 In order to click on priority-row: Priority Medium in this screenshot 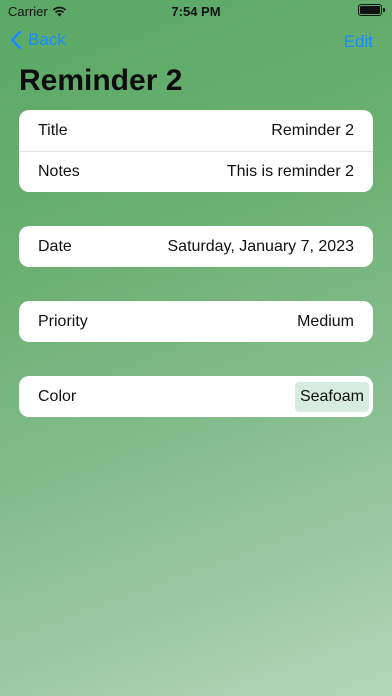, I will do `click(196, 321)`.